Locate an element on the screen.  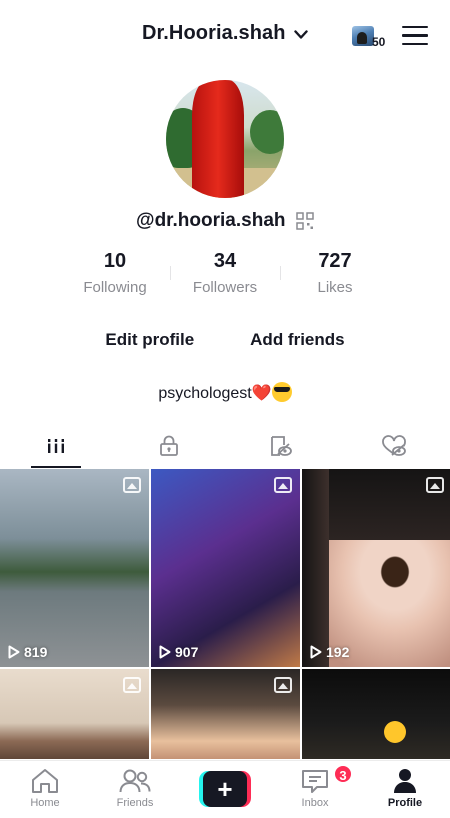
hidden-heart-icon is located at coordinates (393, 445).